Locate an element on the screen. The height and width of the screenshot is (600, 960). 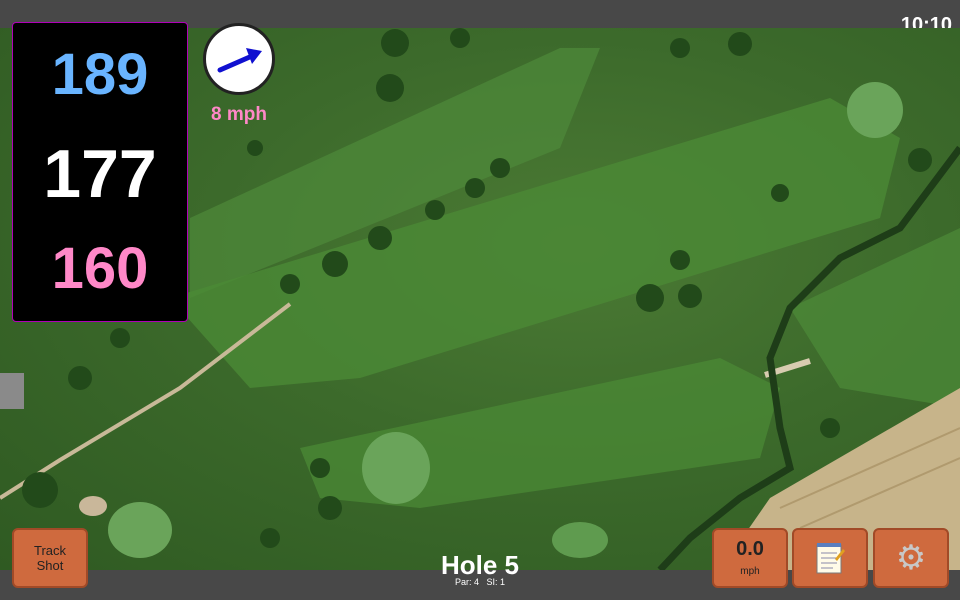
notes-button is located at coordinates (830, 558).